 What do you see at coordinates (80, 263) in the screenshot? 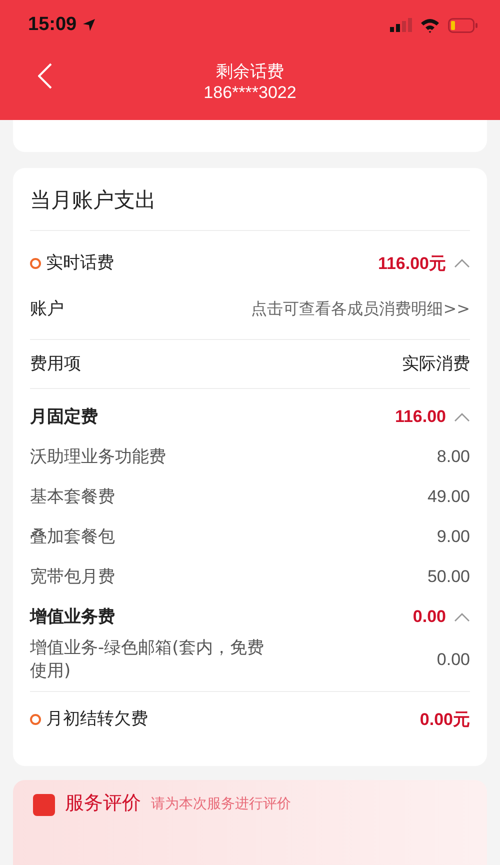
I see `section-label: 实时话费` at bounding box center [80, 263].